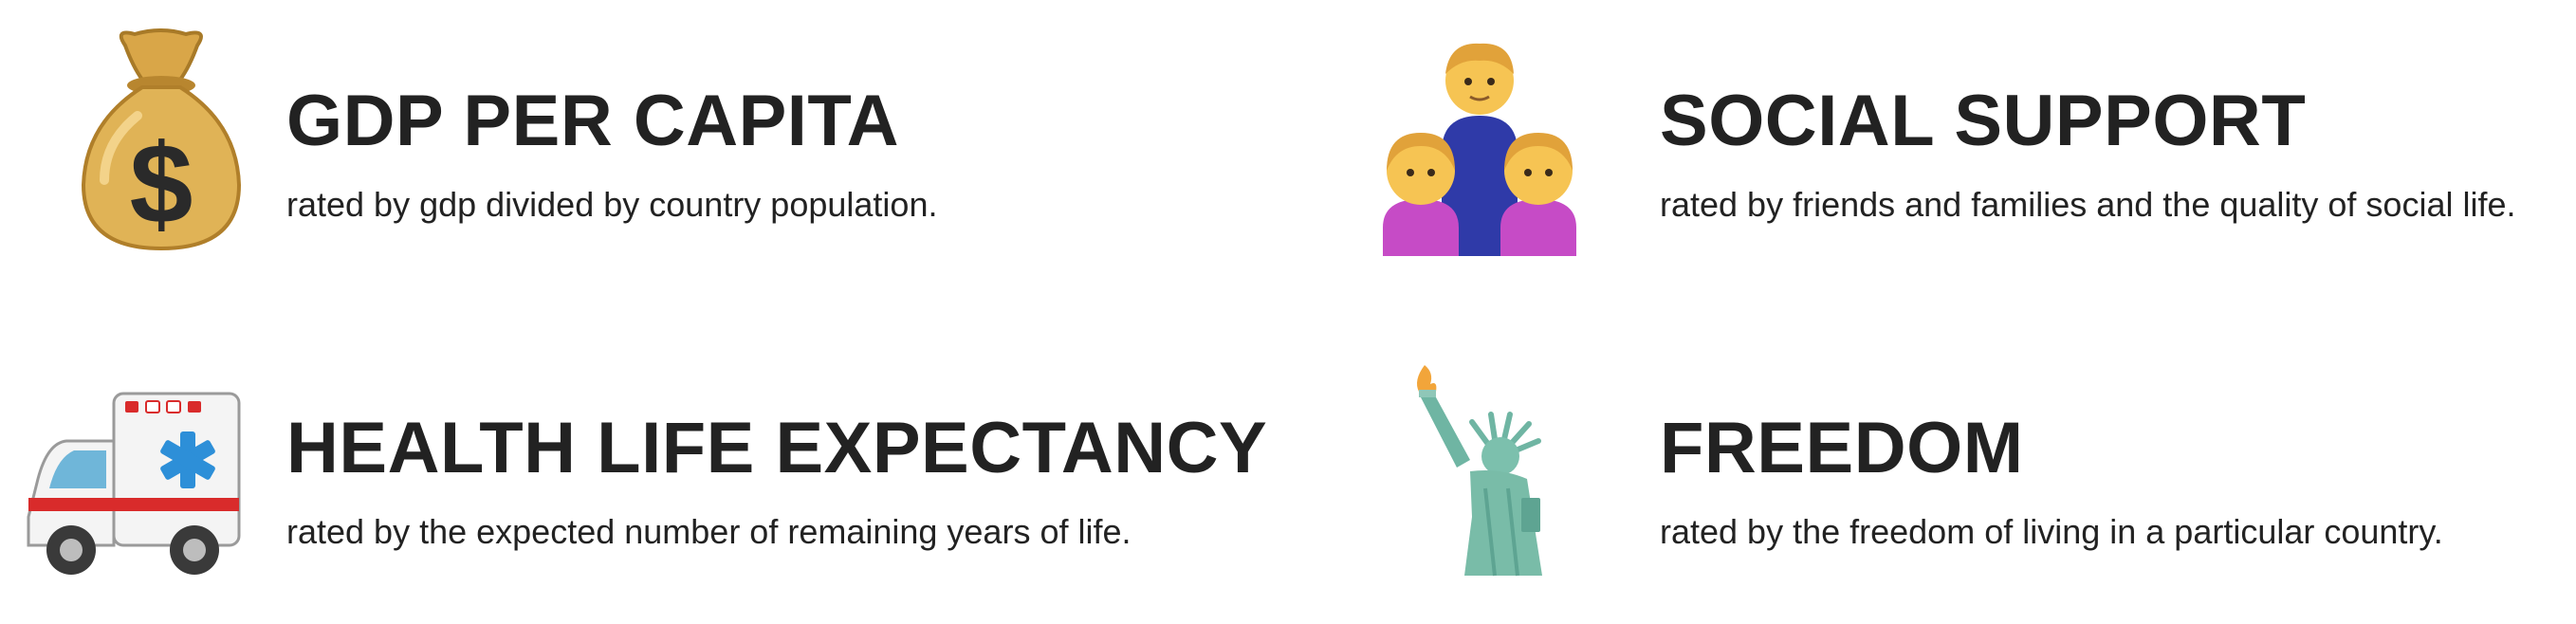 Image resolution: width=2576 pixels, height=624 pixels. What do you see at coordinates (132, 469) in the screenshot?
I see `ambulance-icon` at bounding box center [132, 469].